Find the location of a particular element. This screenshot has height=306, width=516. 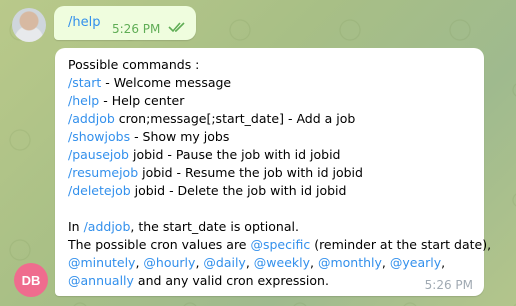

cron-values-line: @annually and any valid cron expression. is located at coordinates (273, 281).